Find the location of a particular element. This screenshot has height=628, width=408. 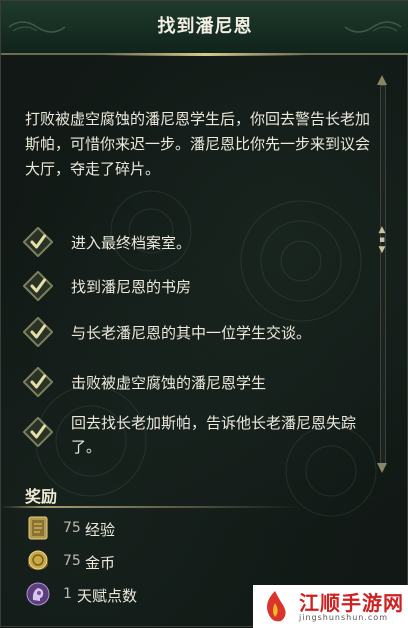

gold-coin-icon is located at coordinates (38, 560).